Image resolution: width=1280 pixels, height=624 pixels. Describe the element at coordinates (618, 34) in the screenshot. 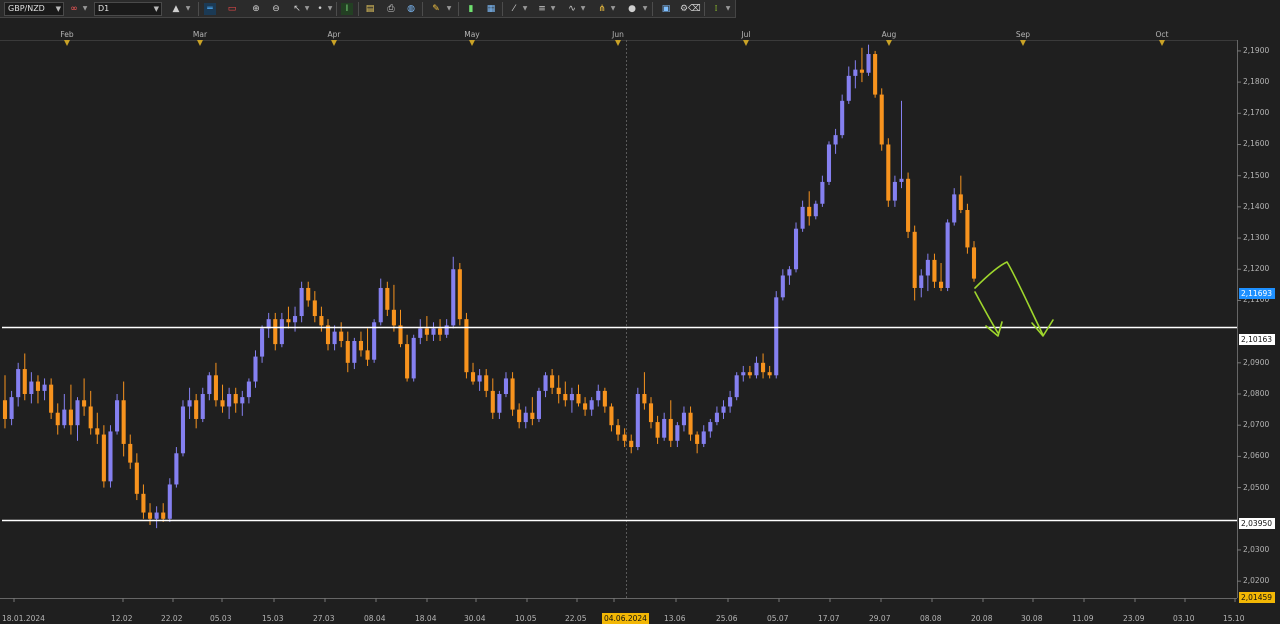

I see `month-label: Jun` at that location.